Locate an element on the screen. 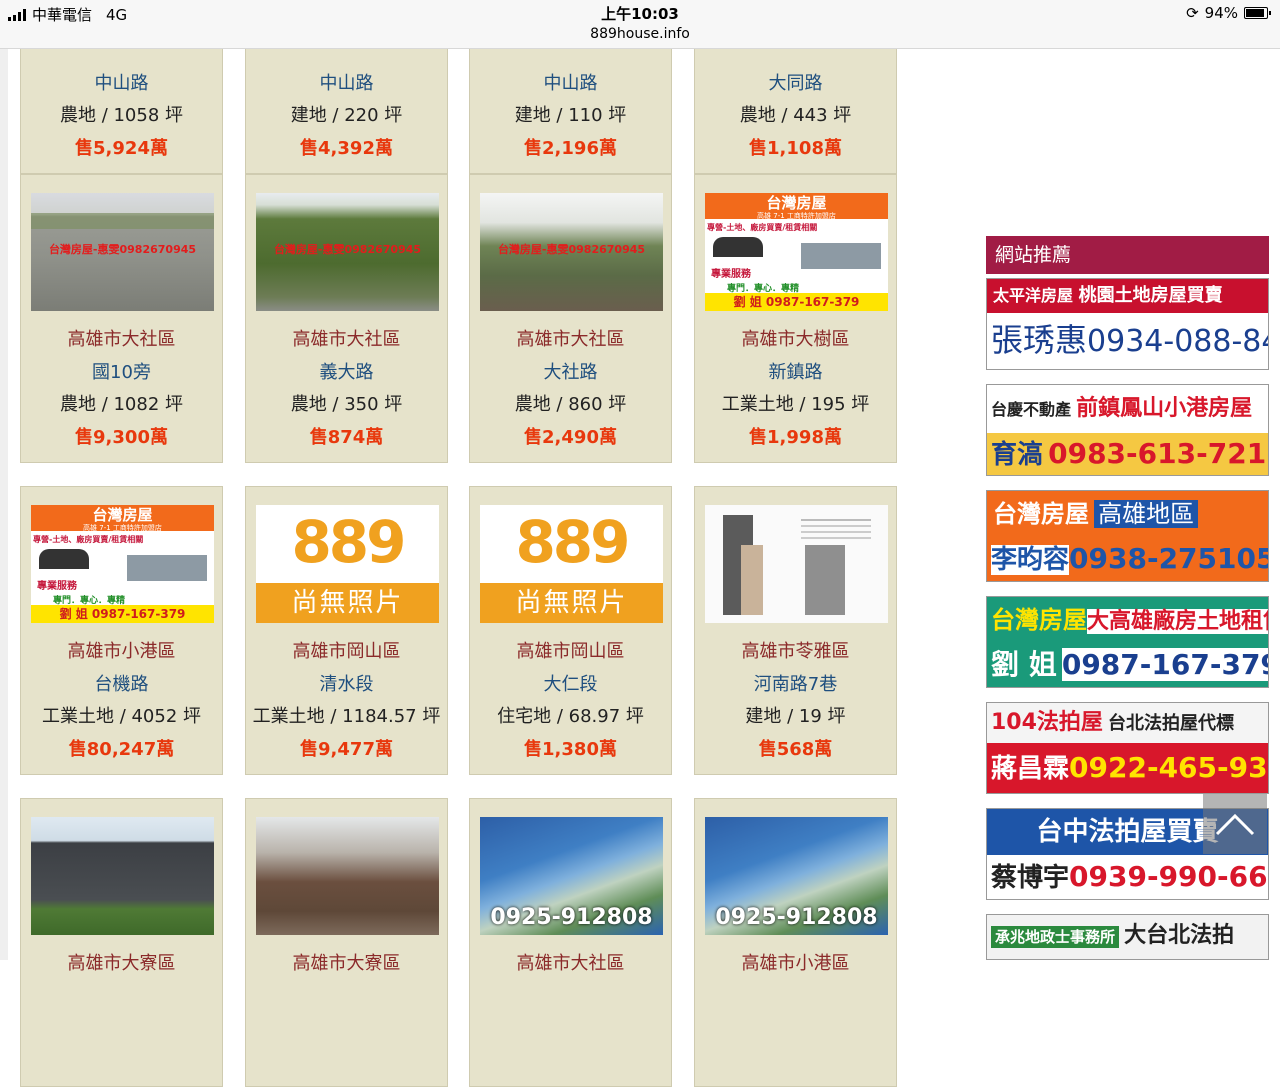 Image resolution: width=1280 pixels, height=1087 pixels. battery-info: ⟳ 94% is located at coordinates (1228, 13).